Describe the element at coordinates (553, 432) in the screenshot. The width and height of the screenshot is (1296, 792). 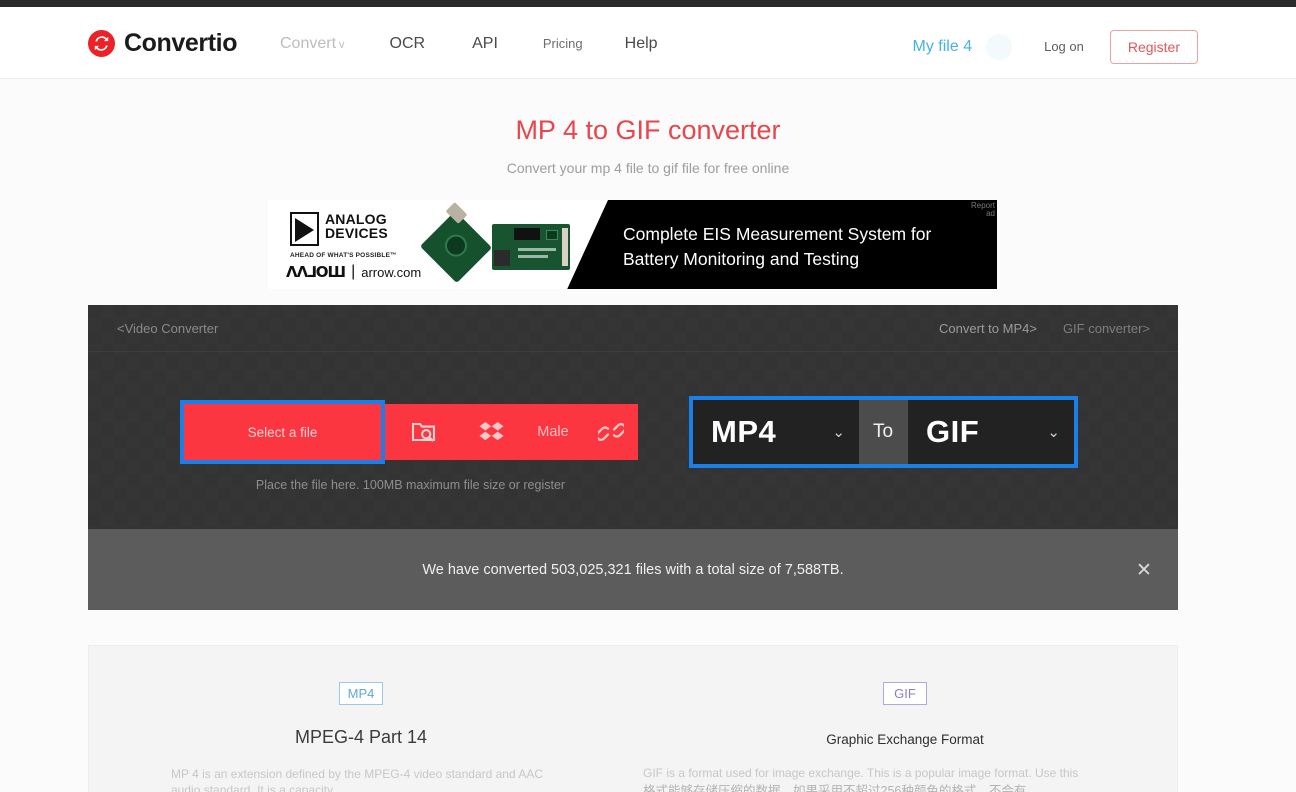
I see `male-source-label: Male` at that location.